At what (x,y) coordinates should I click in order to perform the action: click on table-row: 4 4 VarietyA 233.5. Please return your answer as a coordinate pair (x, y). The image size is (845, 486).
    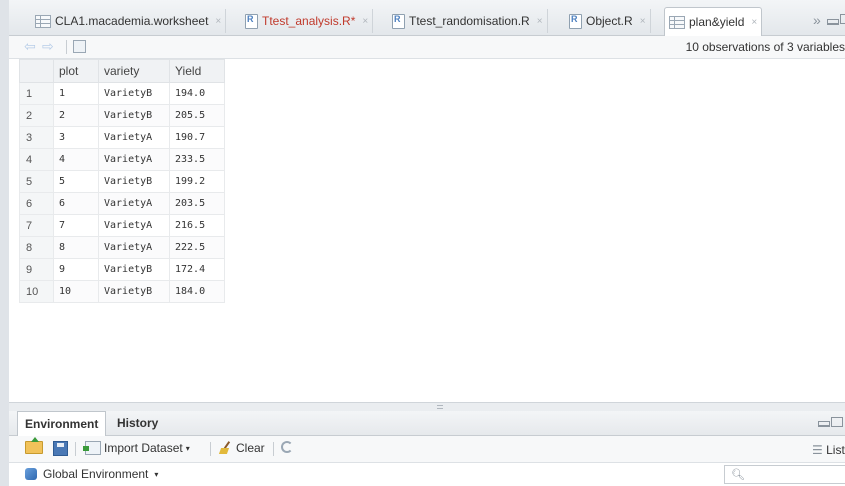
    Looking at the image, I should click on (122, 159).